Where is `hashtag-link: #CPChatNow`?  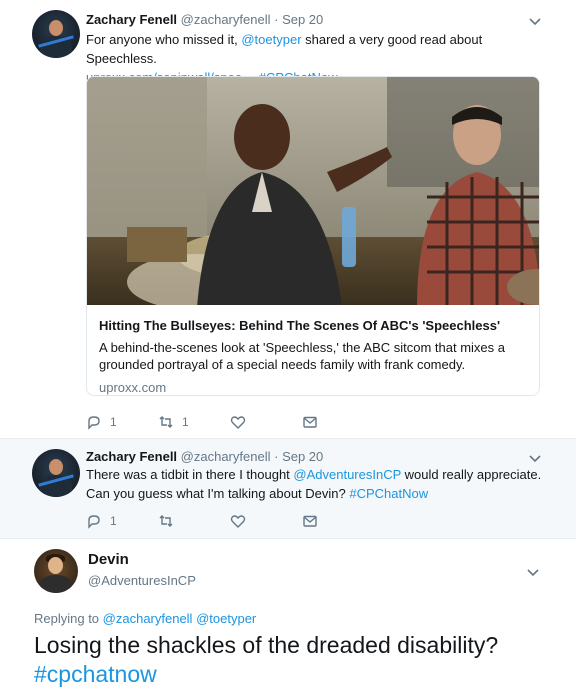
hashtag-link: #CPChatNow is located at coordinates (388, 493).